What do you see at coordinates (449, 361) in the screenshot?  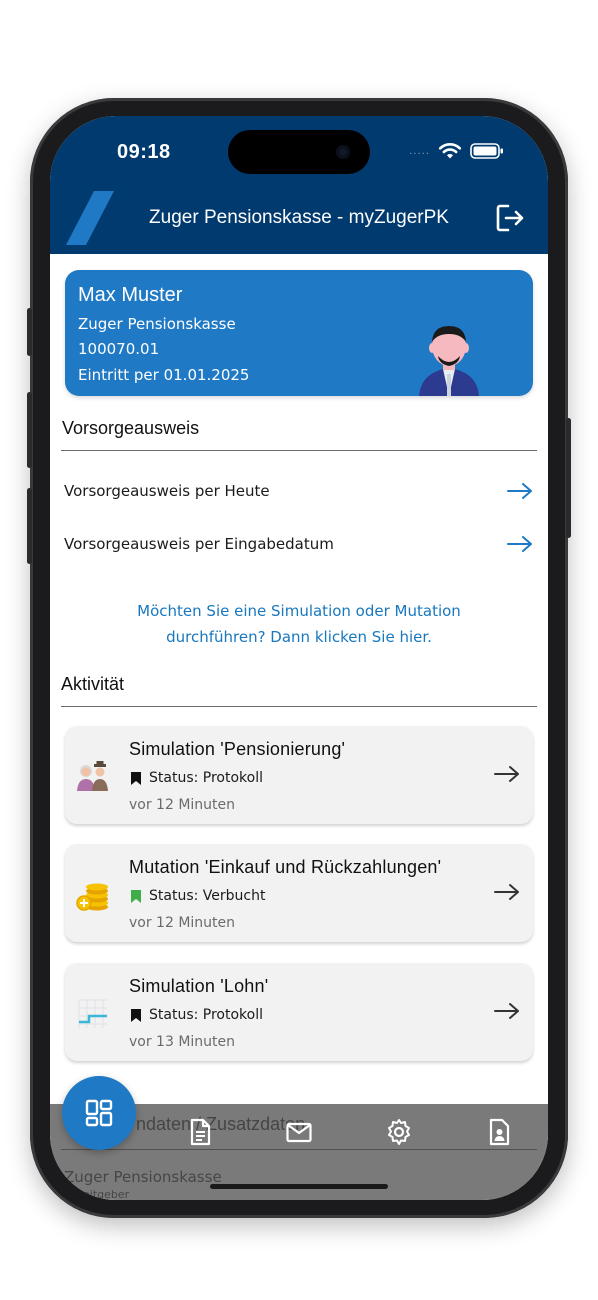 I see `avatar` at bounding box center [449, 361].